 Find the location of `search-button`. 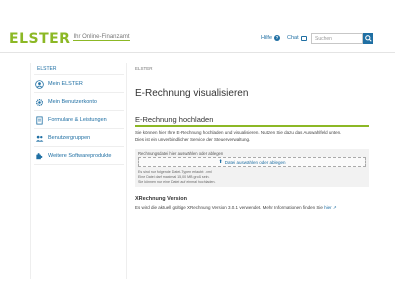

search-button is located at coordinates (368, 38).